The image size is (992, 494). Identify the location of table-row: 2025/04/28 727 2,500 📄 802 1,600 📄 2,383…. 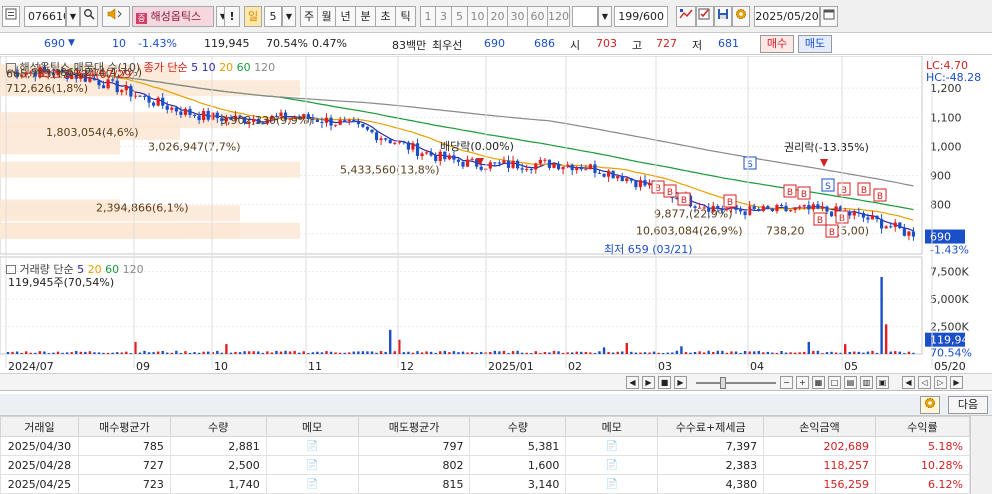
(485, 465).